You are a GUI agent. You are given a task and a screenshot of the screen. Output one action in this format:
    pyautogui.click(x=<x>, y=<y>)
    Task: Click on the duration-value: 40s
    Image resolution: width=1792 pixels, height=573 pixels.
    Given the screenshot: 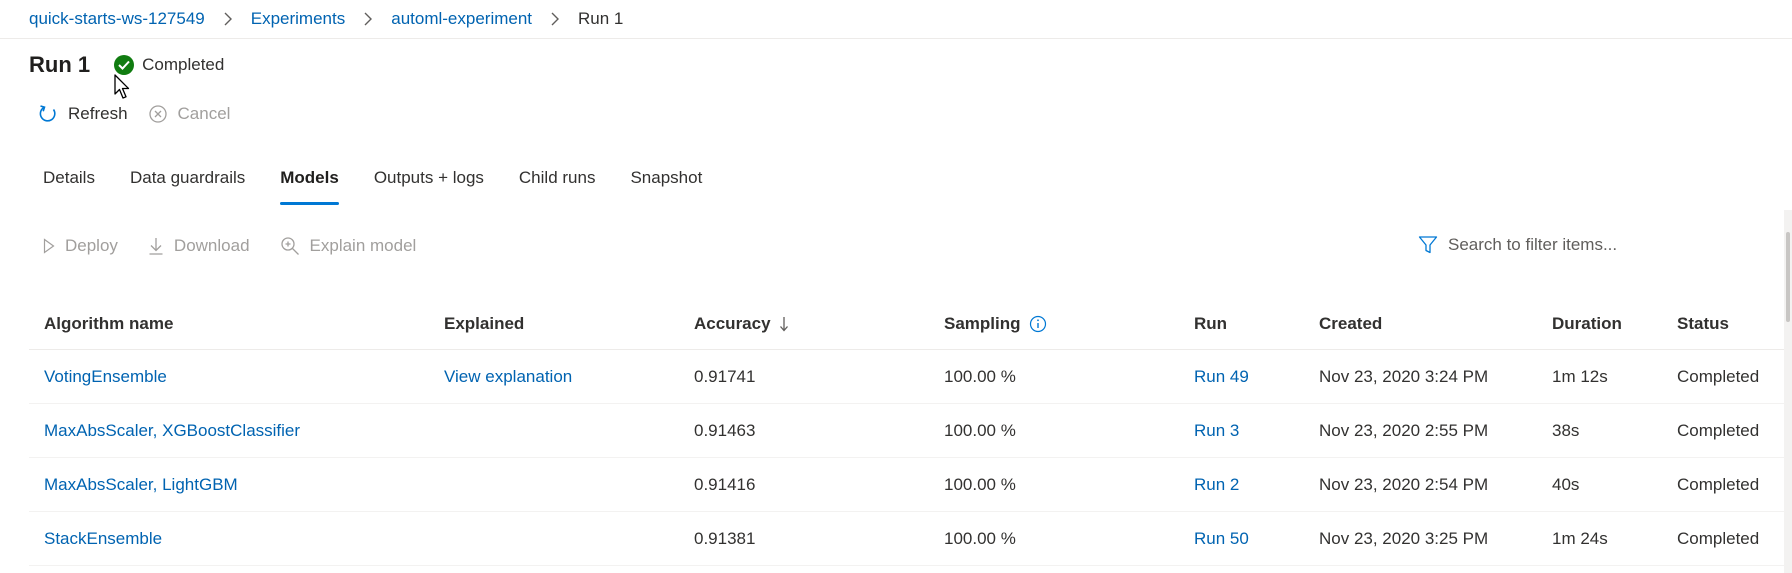 What is the action you would take?
    pyautogui.click(x=1566, y=484)
    